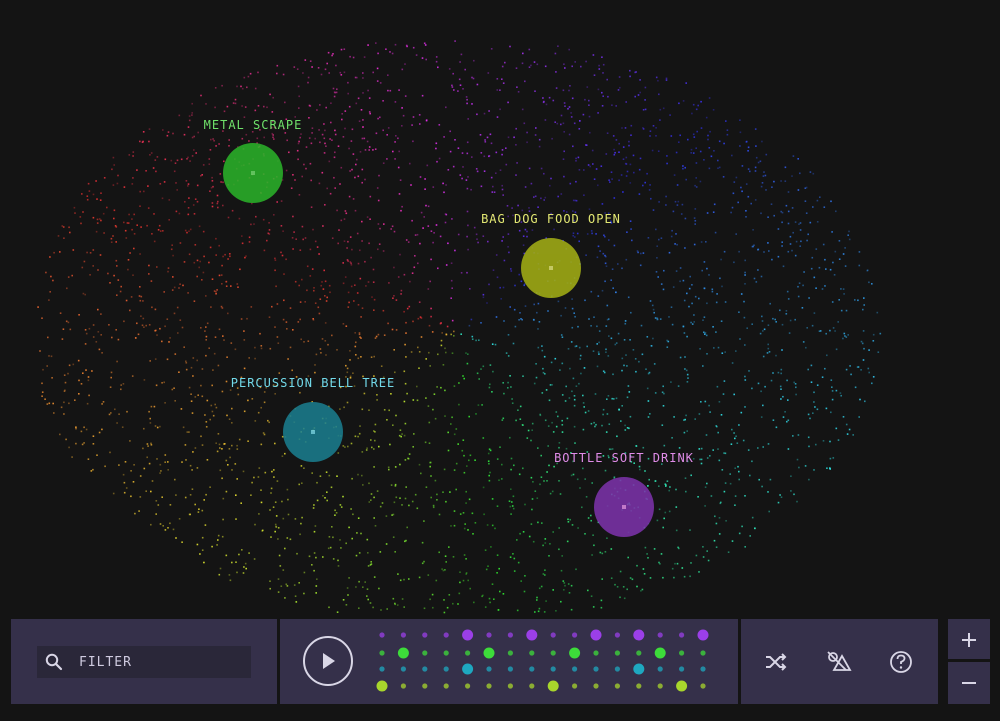 The height and width of the screenshot is (721, 1000). I want to click on shapes-button, so click(839, 662).